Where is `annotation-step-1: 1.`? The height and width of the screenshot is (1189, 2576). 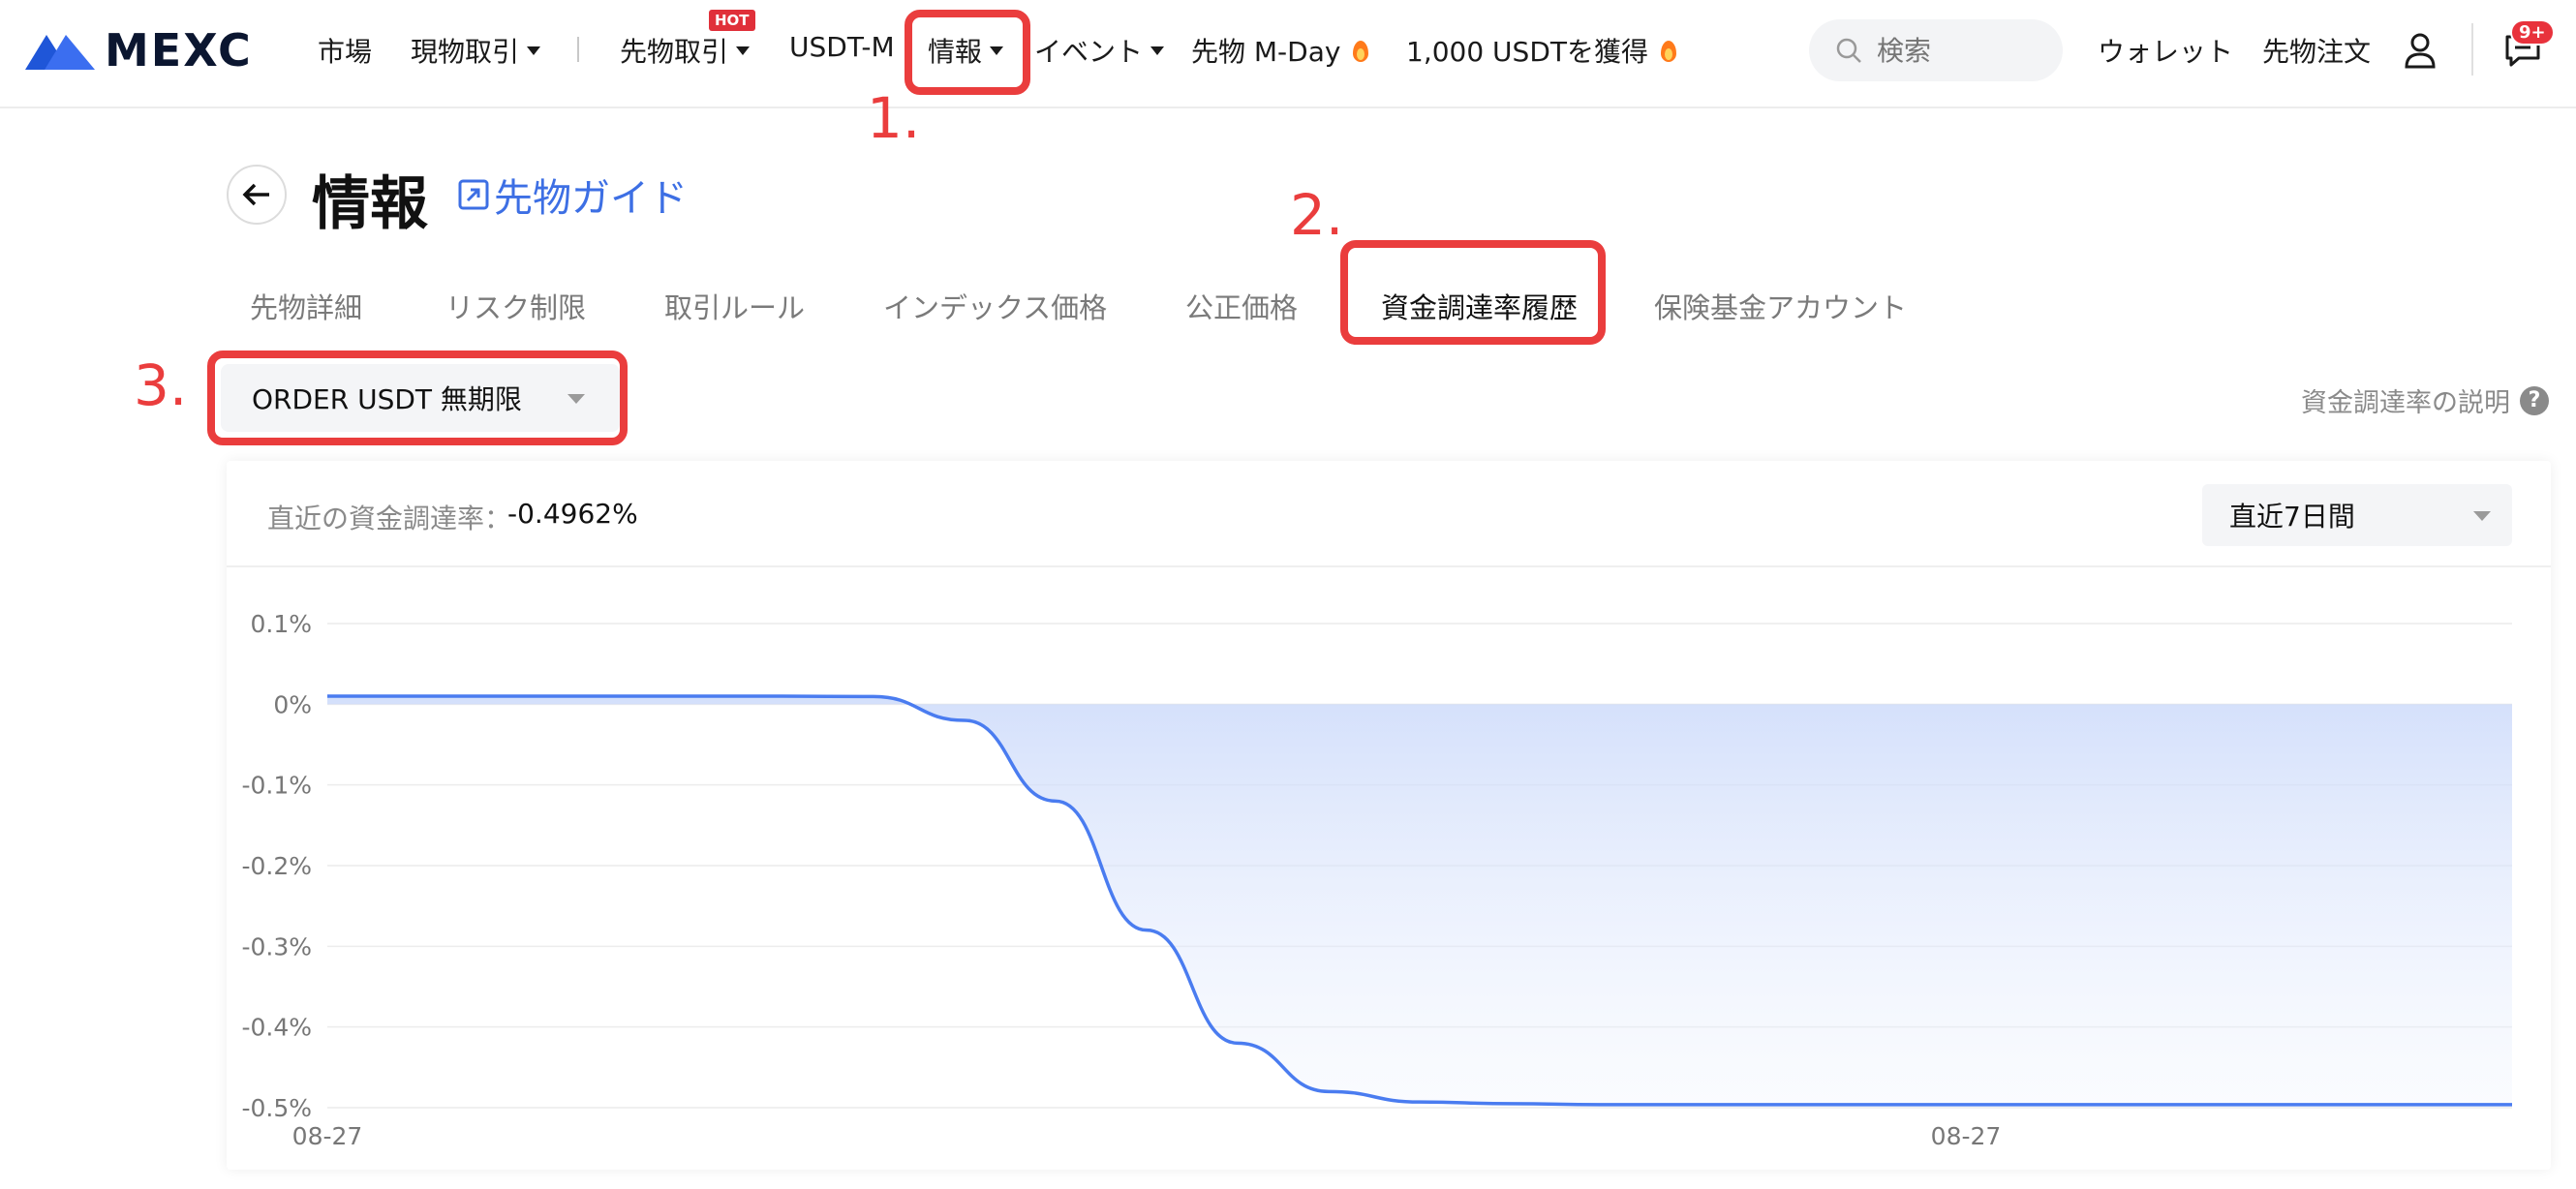 annotation-step-1: 1. is located at coordinates (894, 118).